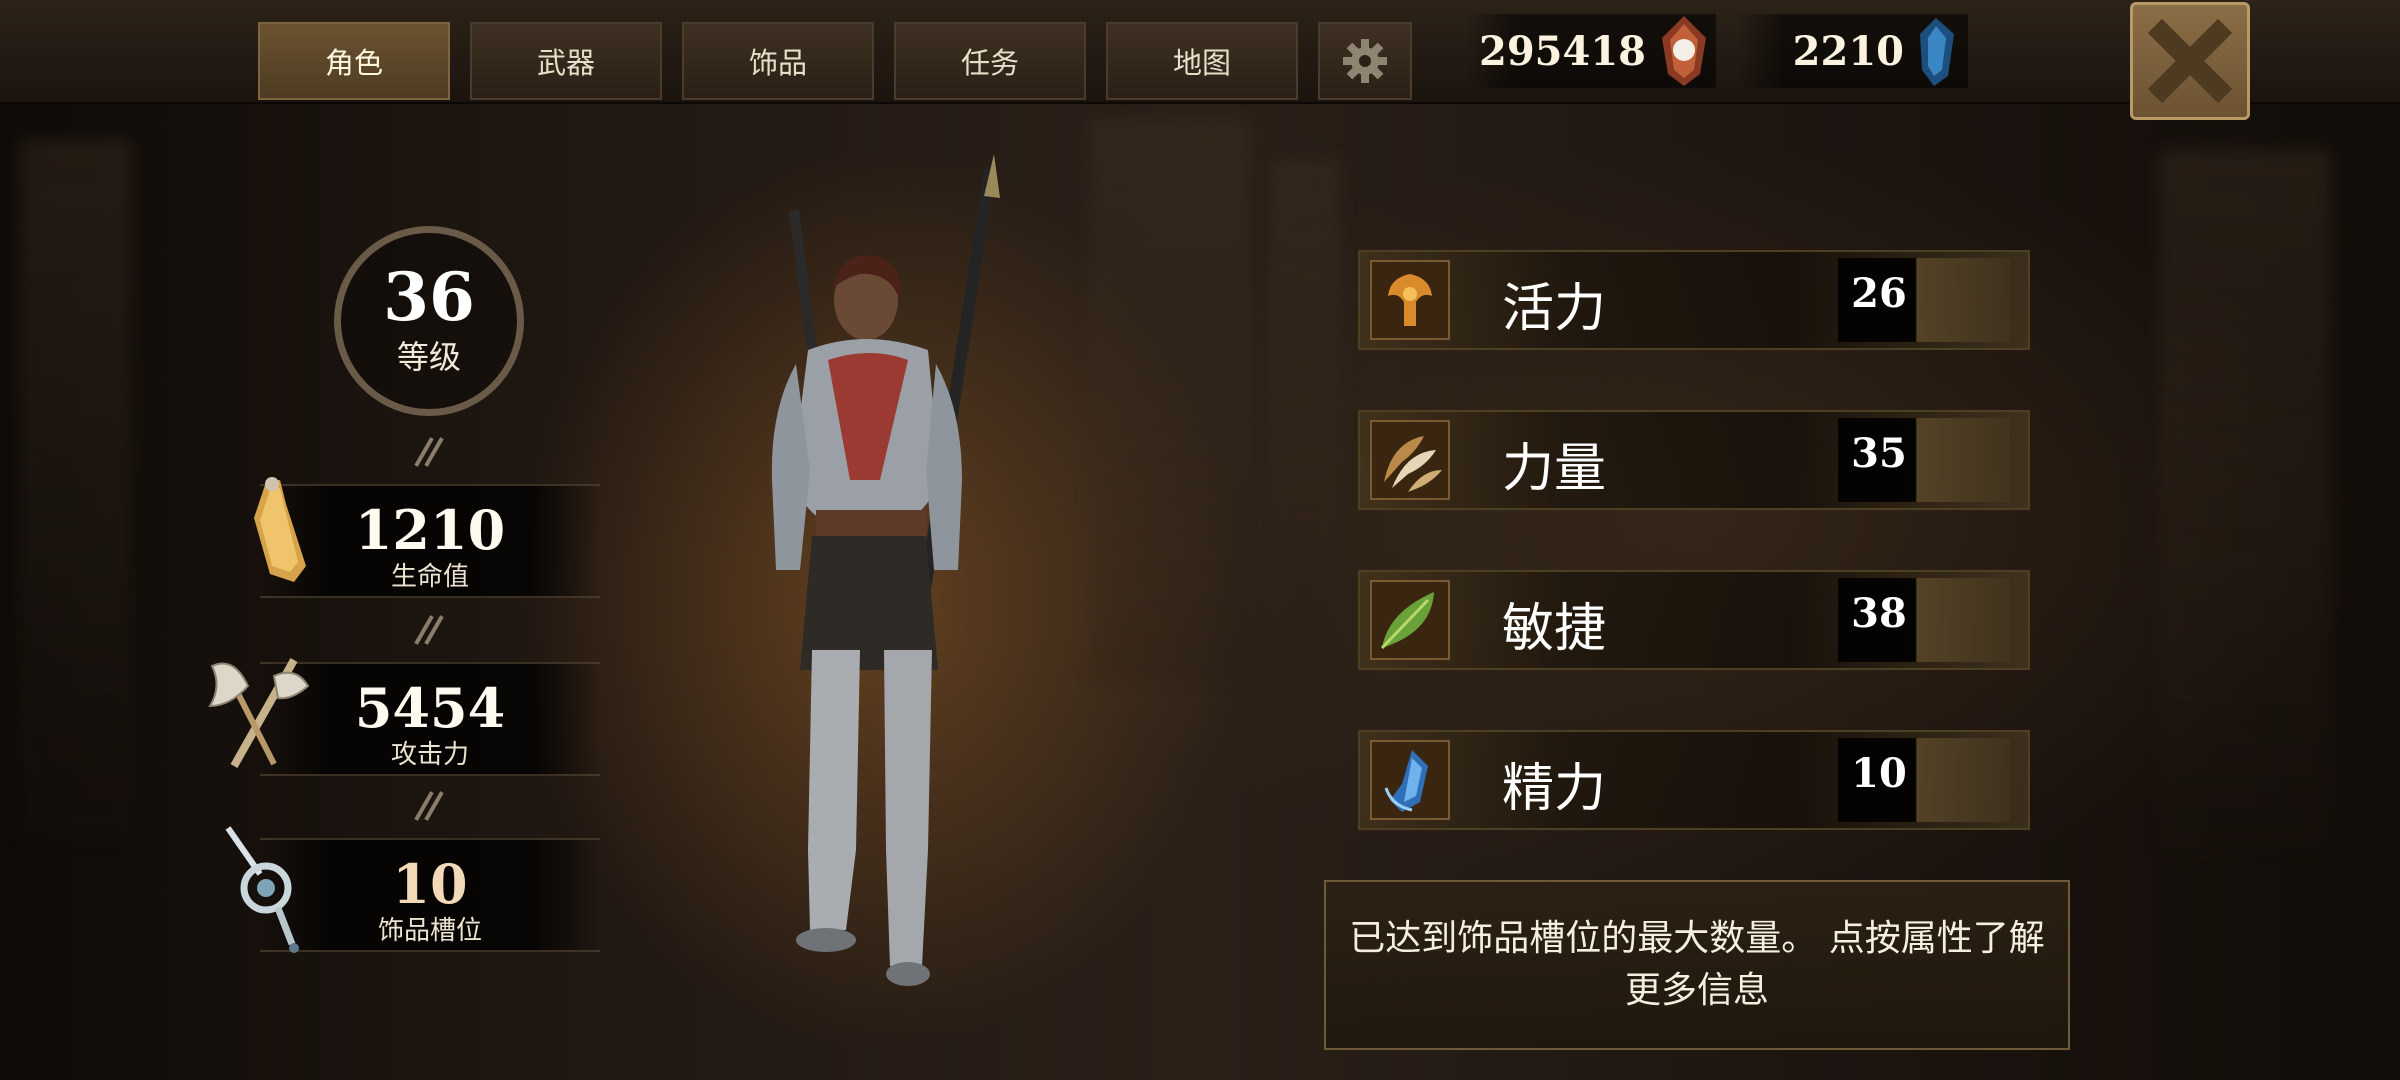 The image size is (2400, 1080). Describe the element at coordinates (1554, 469) in the screenshot. I see `attribute-name: 力量` at that location.